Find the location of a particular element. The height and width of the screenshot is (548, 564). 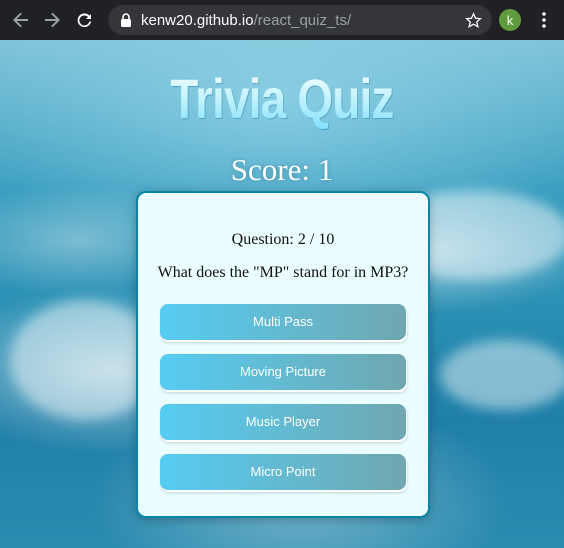

address-bar: kenw20.github.io/react_quiz_ts/ is located at coordinates (300, 20).